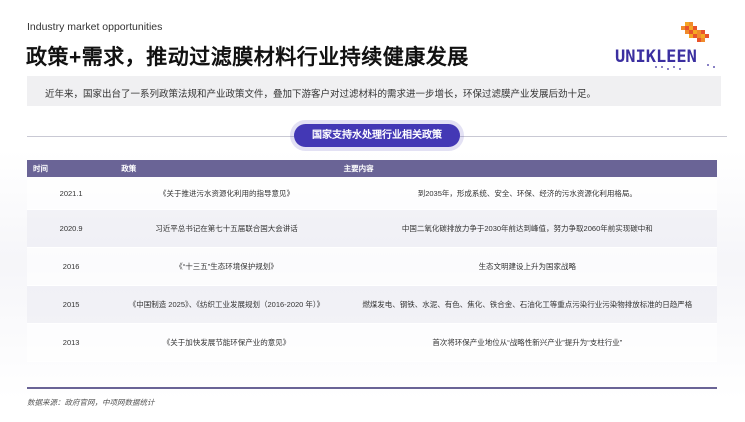  Describe the element at coordinates (377, 135) in the screenshot. I see `section-pill: 国家支持水处理行业相关政策` at that location.